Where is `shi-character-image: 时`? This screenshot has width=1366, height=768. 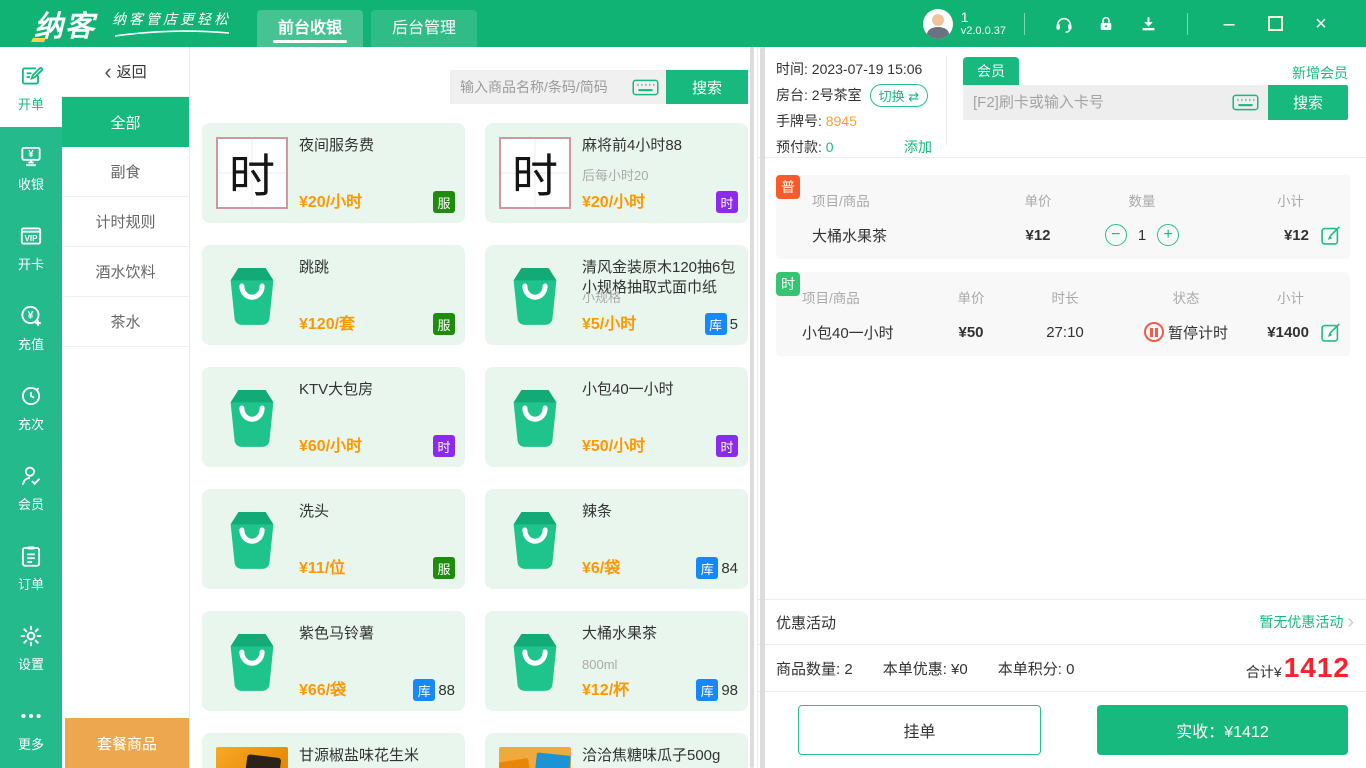 shi-character-image: 时 is located at coordinates (252, 173).